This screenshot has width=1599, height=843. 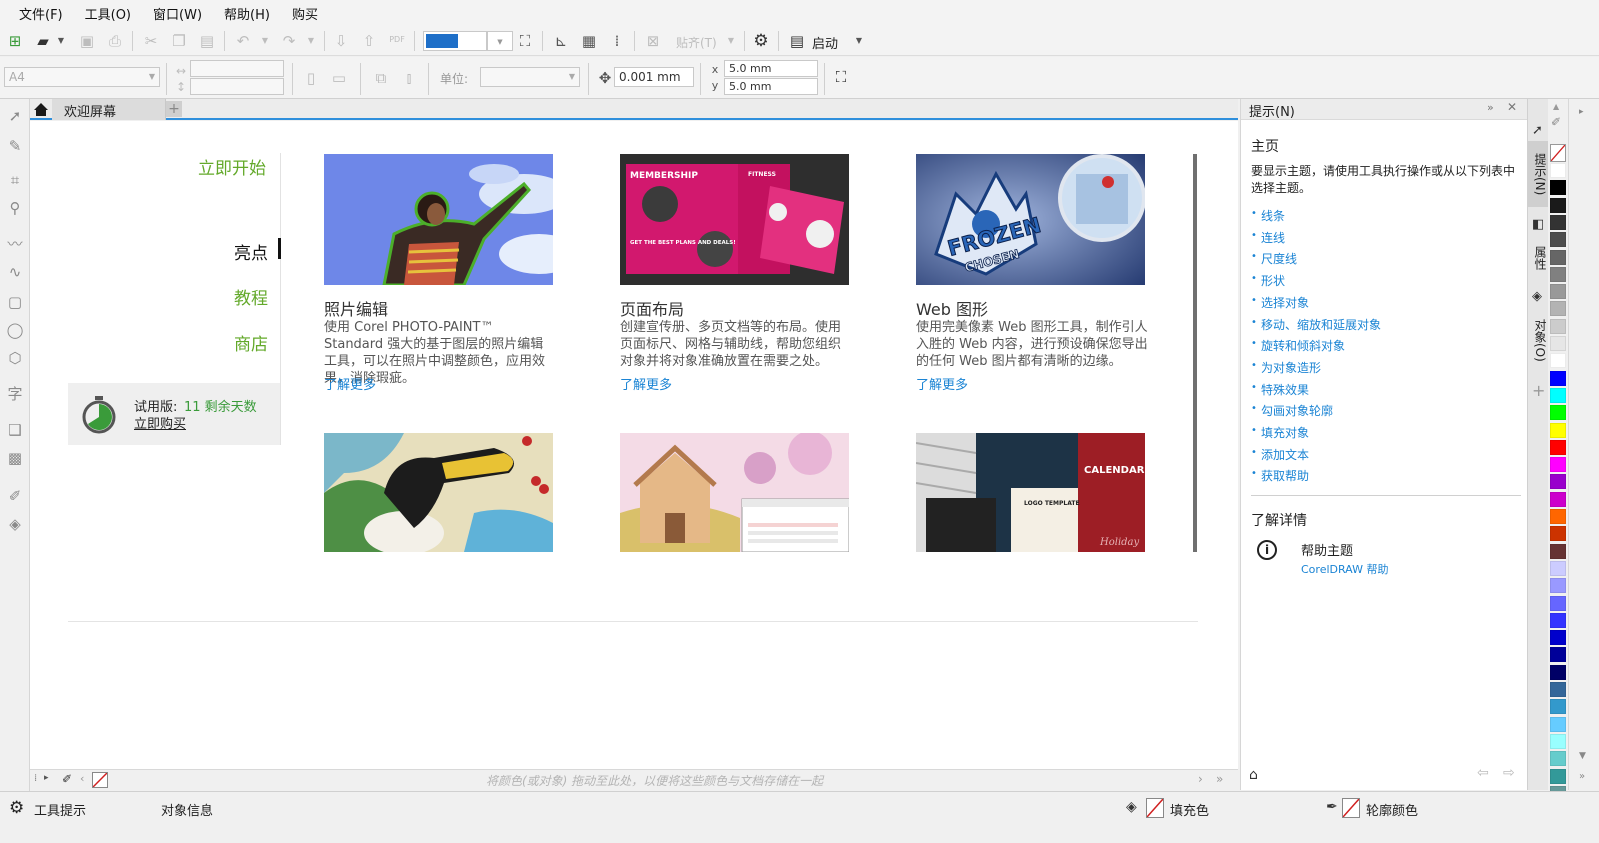 I want to click on hint-topic-link: 连线, so click(x=1273, y=237).